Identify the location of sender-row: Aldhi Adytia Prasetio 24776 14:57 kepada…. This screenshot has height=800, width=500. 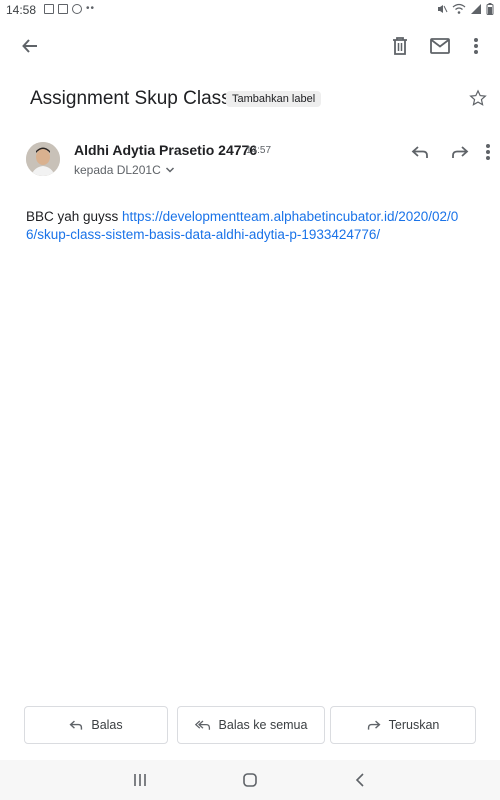
(258, 161).